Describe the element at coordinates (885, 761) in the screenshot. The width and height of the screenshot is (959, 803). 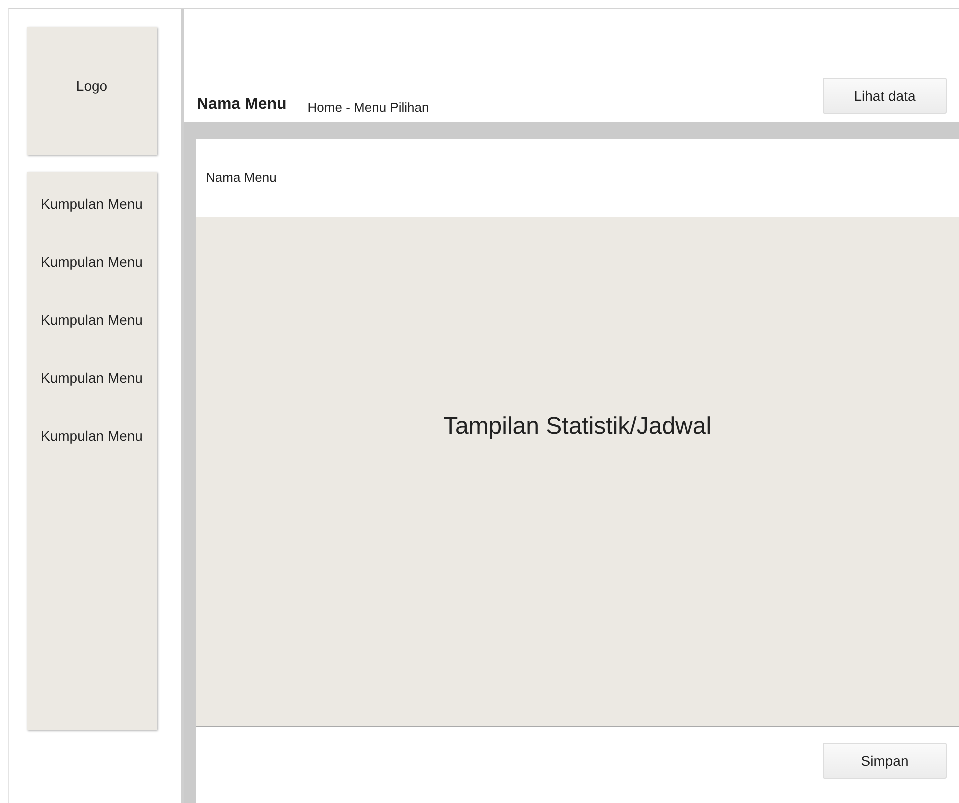
I see `save-button: Simpan` at that location.